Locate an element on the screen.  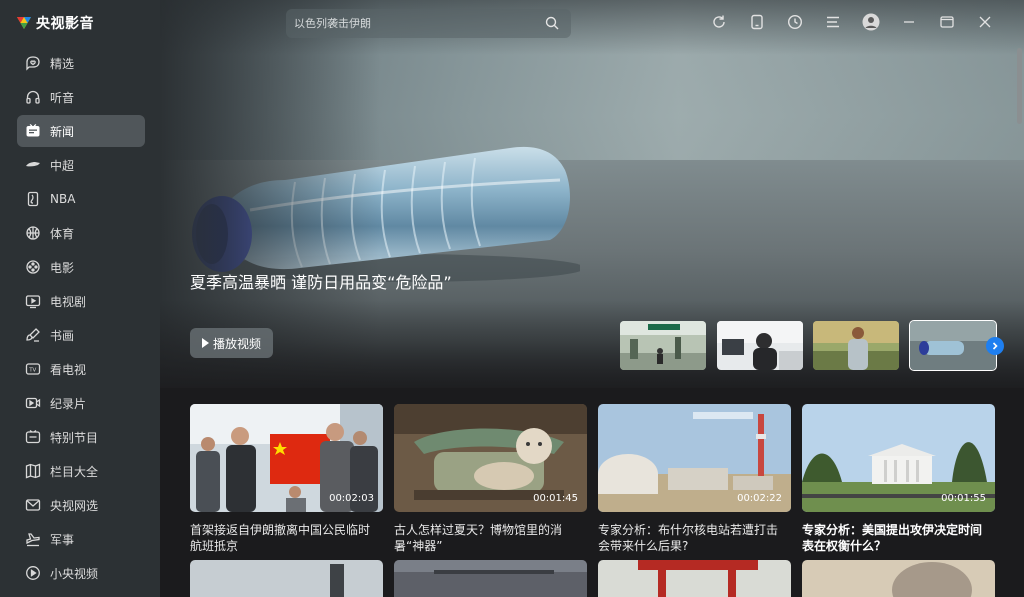
nba-icon is located at coordinates (33, 199).